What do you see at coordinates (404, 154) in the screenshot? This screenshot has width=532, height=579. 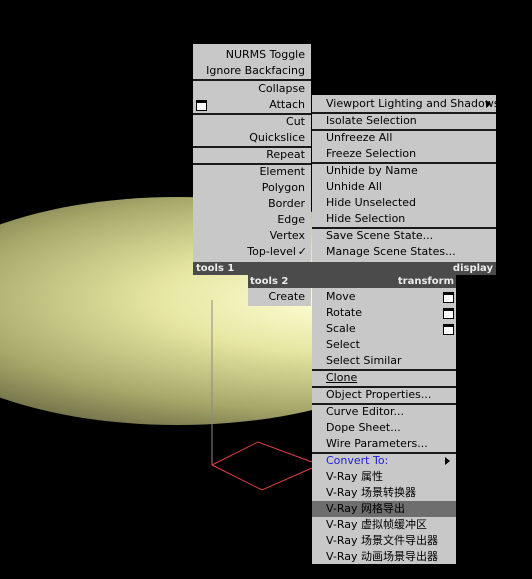 I see `menu-item-freeze-selection: Freeze Selection` at bounding box center [404, 154].